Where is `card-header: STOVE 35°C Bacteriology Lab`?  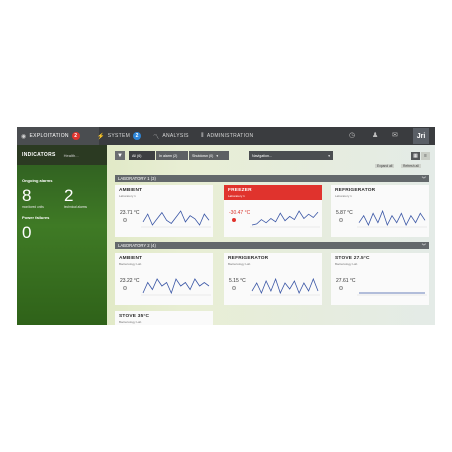
card-header: STOVE 35°C Bacteriology Lab is located at coordinates (164, 318).